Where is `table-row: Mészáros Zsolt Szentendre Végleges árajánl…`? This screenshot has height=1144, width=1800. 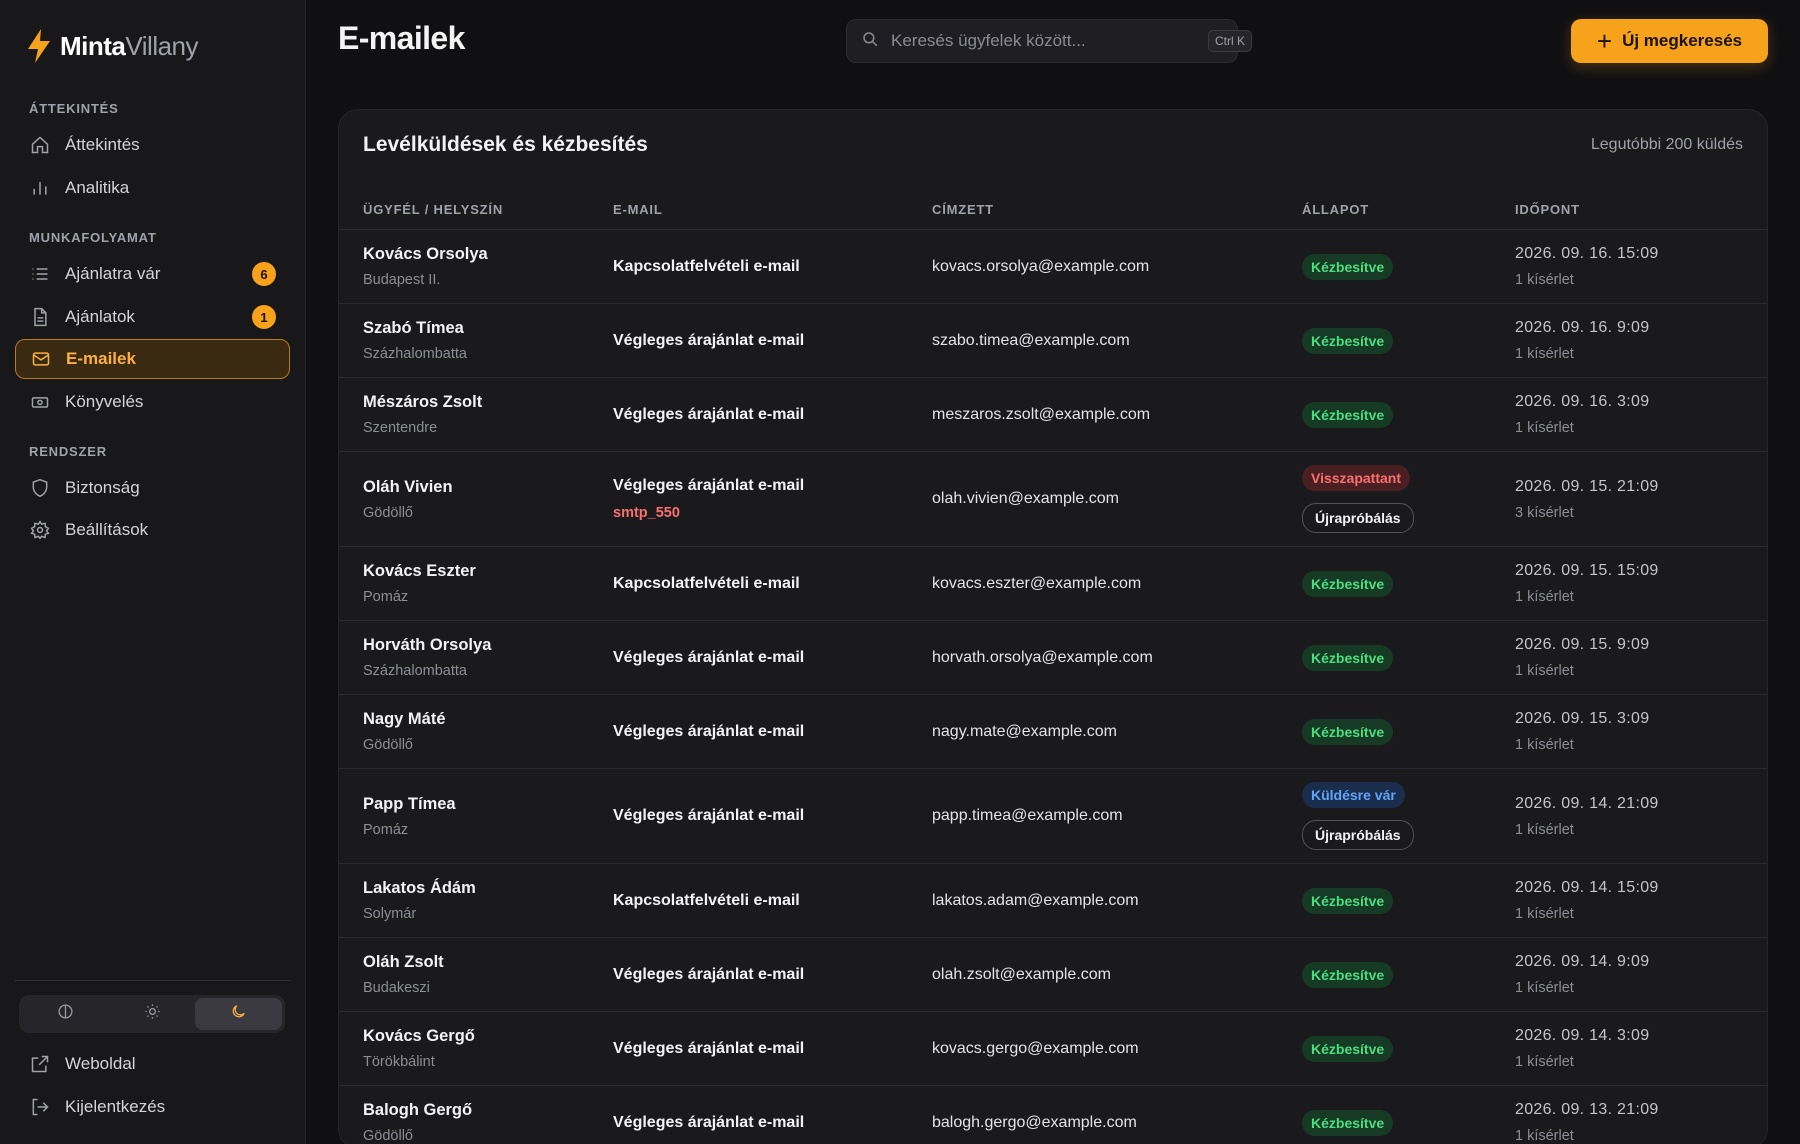 table-row: Mészáros Zsolt Szentendre Végleges árajánl… is located at coordinates (1053, 415).